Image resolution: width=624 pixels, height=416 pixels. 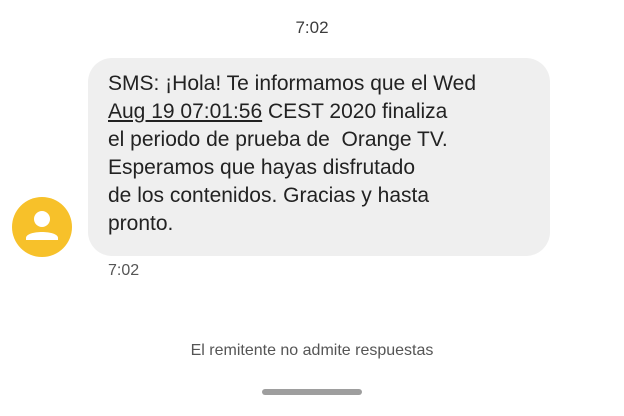 What do you see at coordinates (269, 195) in the screenshot?
I see `message-line: de los contenidos. Gracias y hasta` at bounding box center [269, 195].